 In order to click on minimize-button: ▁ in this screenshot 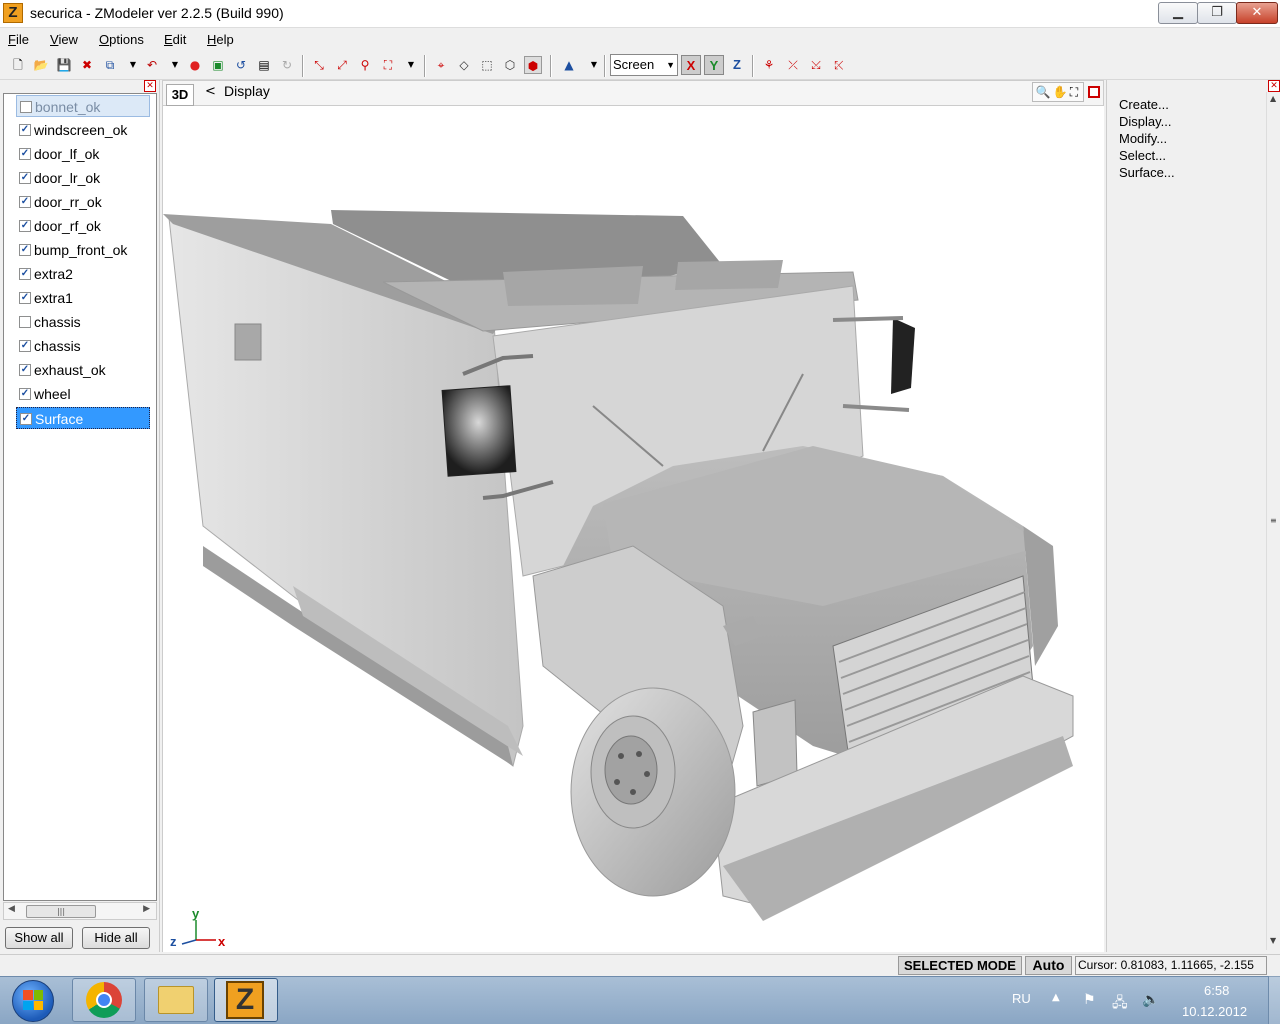, I will do `click(1178, 13)`.